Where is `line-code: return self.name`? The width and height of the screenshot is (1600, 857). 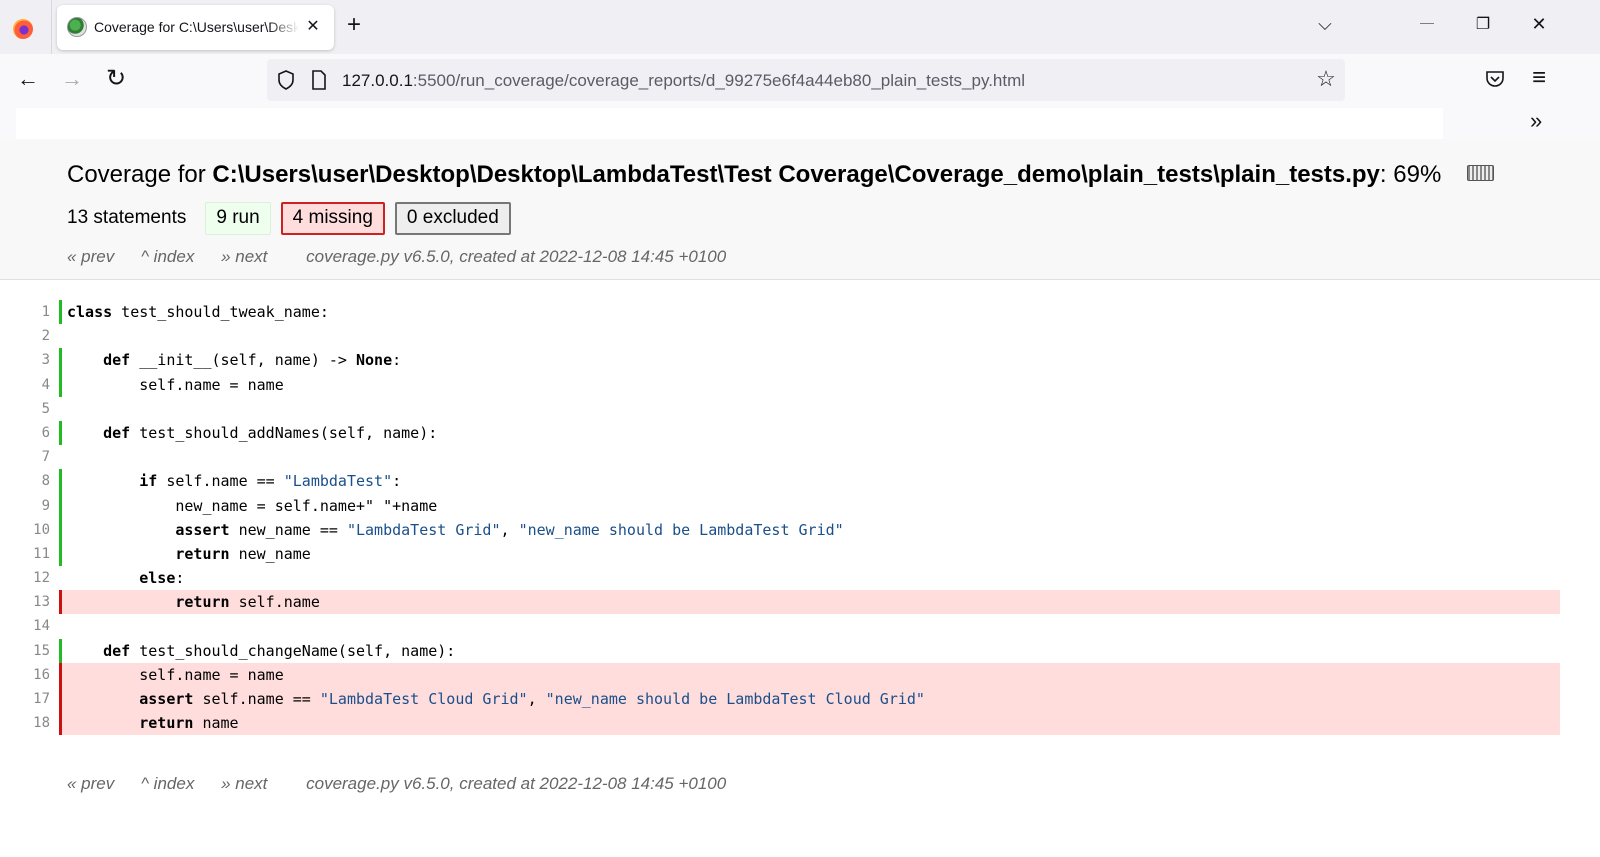 line-code: return self.name is located at coordinates (811, 602).